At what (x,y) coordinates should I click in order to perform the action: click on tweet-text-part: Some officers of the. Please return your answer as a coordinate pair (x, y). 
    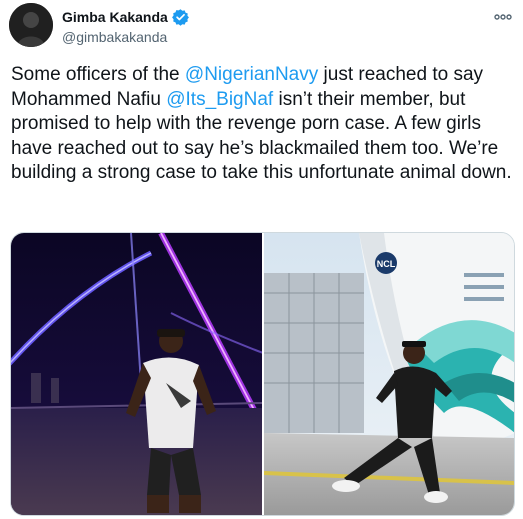
    Looking at the image, I should click on (98, 74).